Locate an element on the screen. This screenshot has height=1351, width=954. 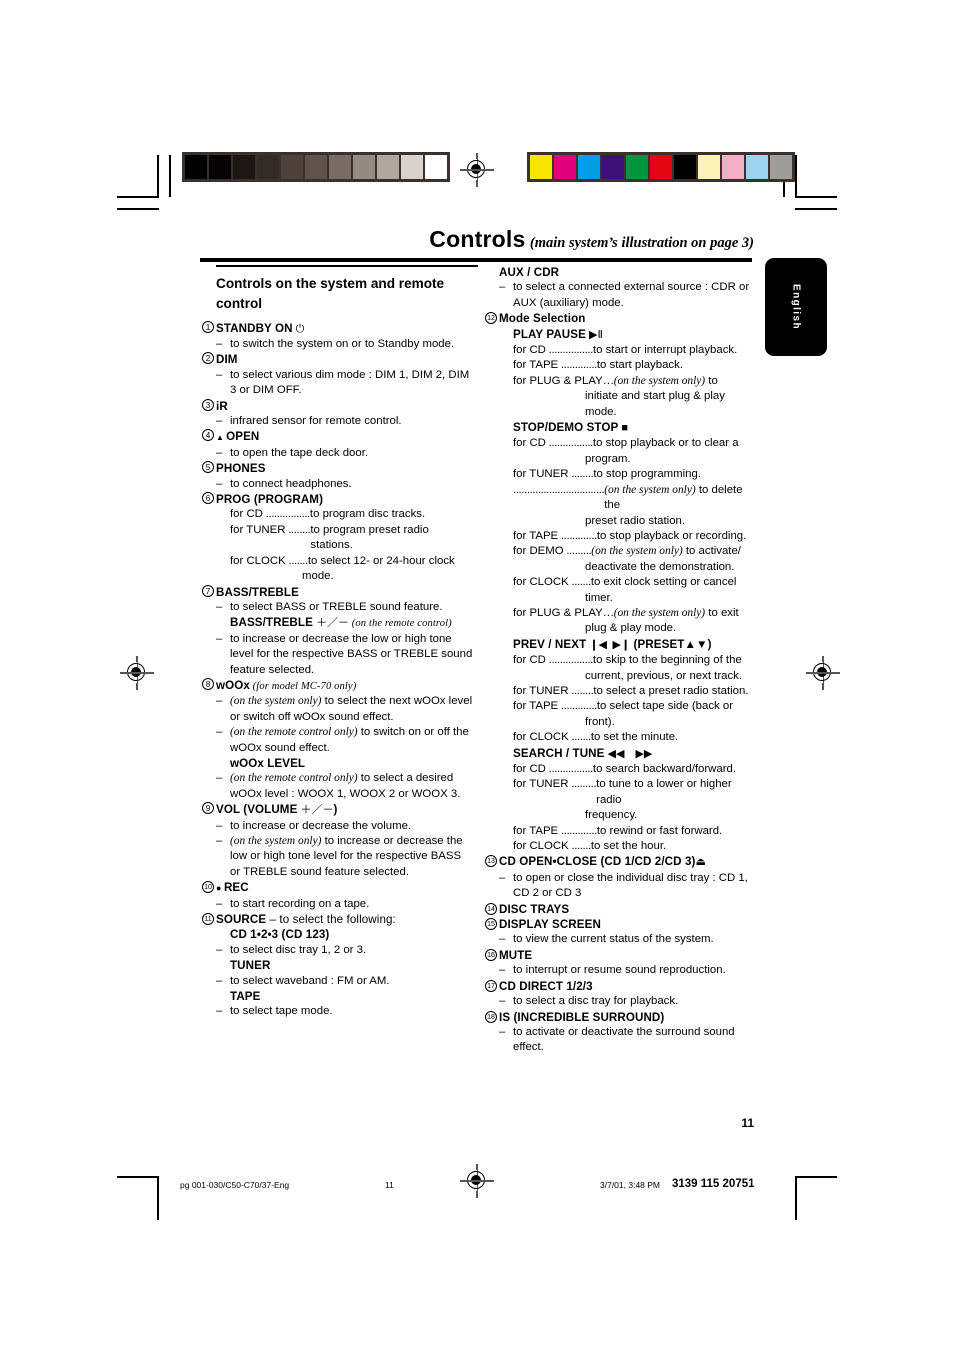
control-item-number: 5 is located at coordinates (209, 468).